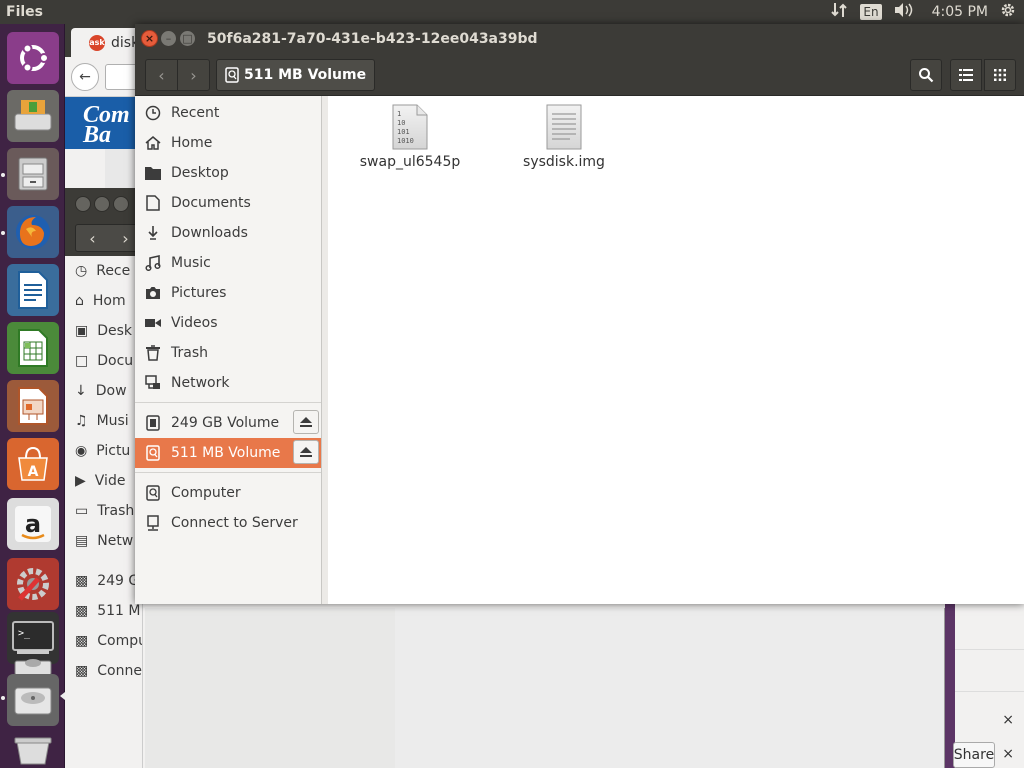 Image resolution: width=1024 pixels, height=768 pixels. Describe the element at coordinates (871, 12) in the screenshot. I see `keyboard-layout-indicator: En` at that location.